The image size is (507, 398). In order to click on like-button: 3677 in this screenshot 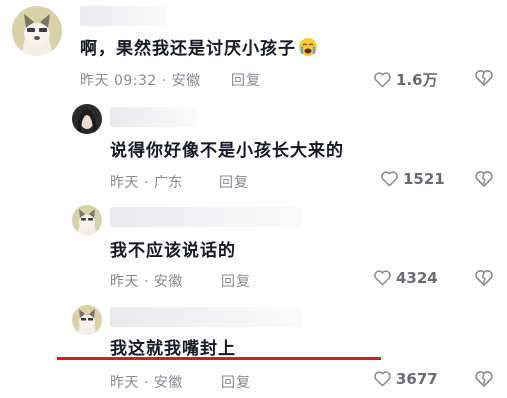, I will do `click(405, 379)`.